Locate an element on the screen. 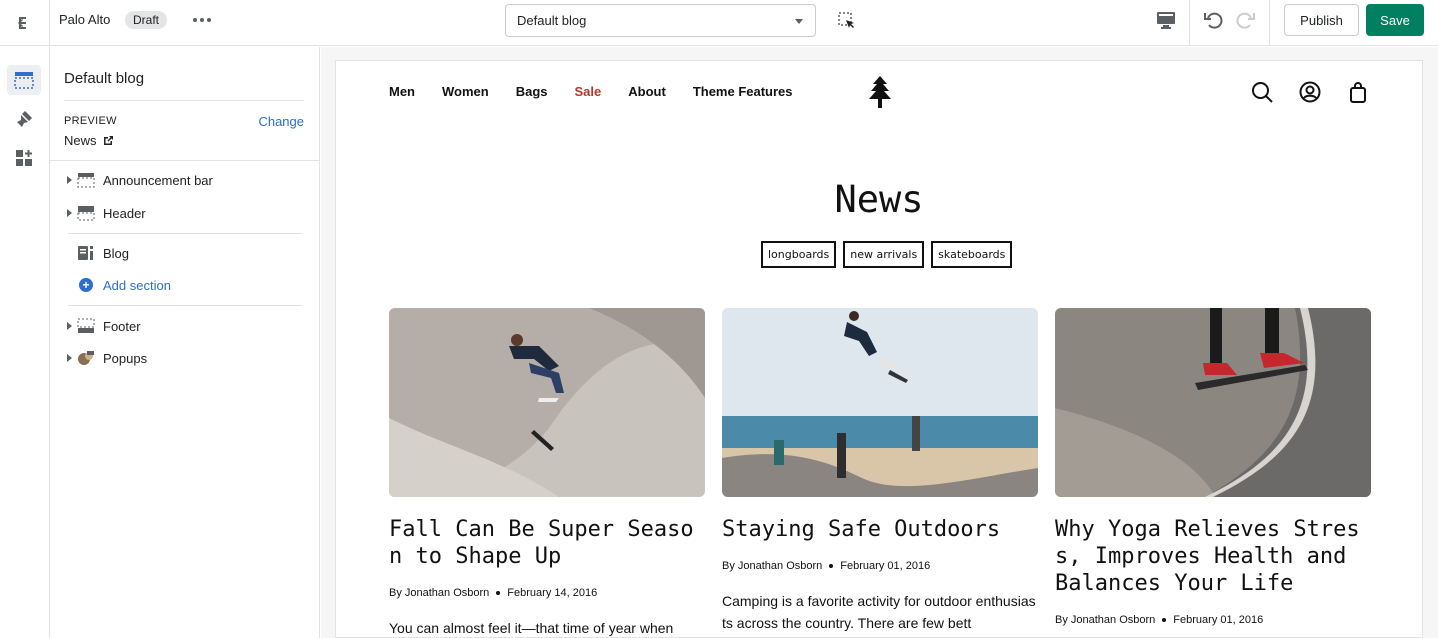 This screenshot has height=638, width=1438. preview-label: PREVIEW is located at coordinates (90, 121).